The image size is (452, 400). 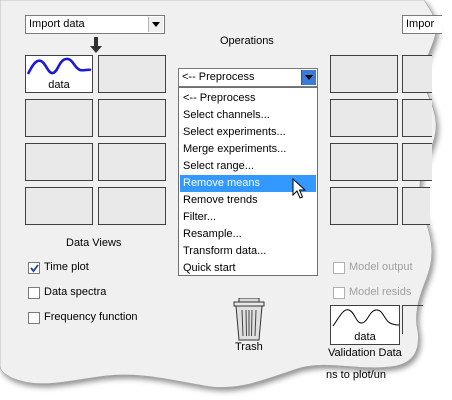 I want to click on import-data-dropdown-value: Import data, so click(x=57, y=24).